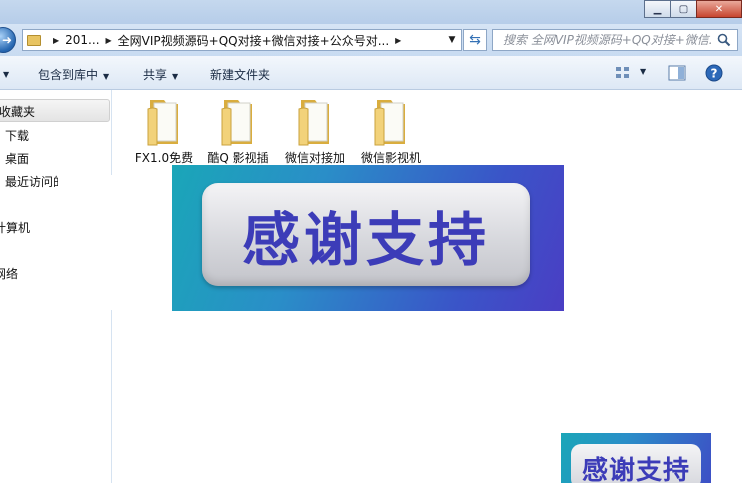  Describe the element at coordinates (17, 158) in the screenshot. I see `nav-item-desktop: 桌面` at that location.